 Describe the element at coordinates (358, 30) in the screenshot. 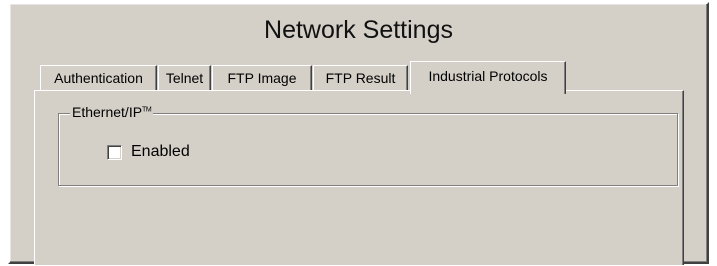

I see `page-title: Network Settings` at that location.